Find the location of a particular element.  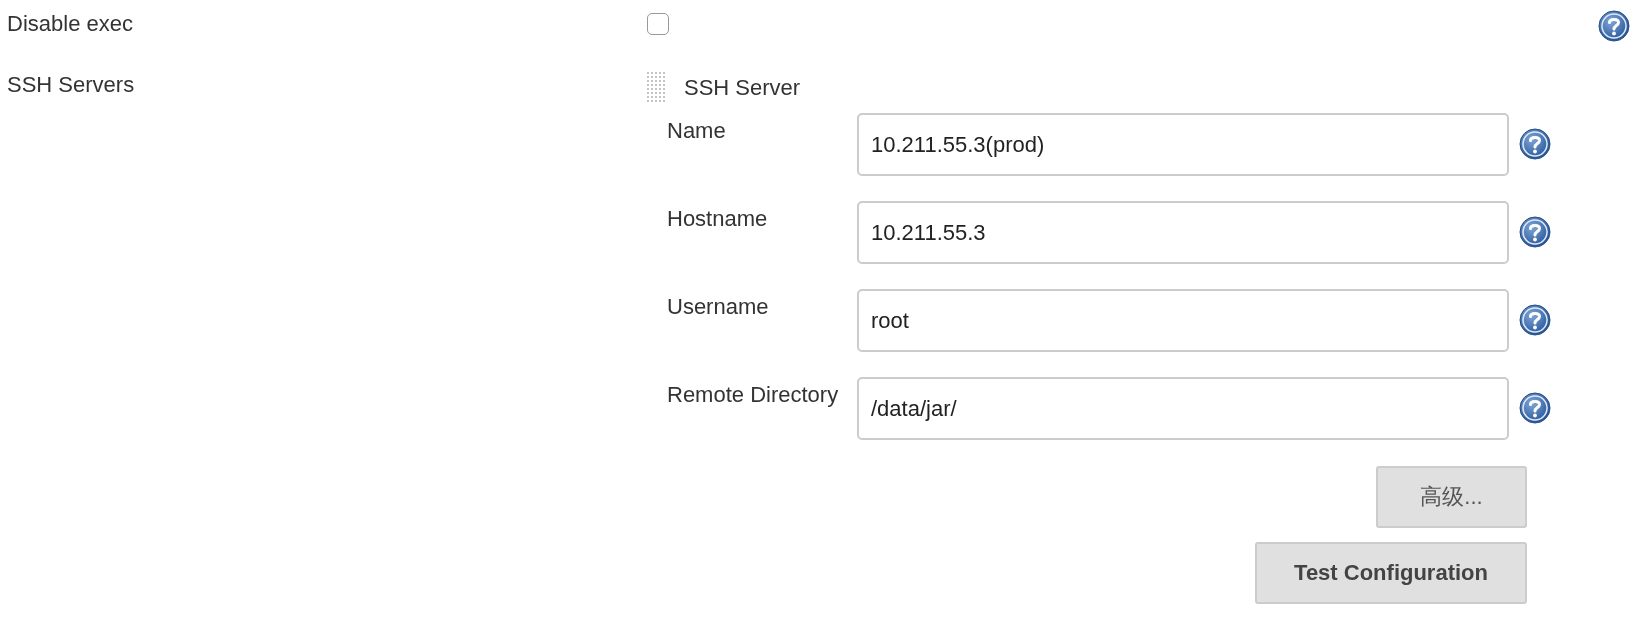

text-field: root is located at coordinates (1183, 320).